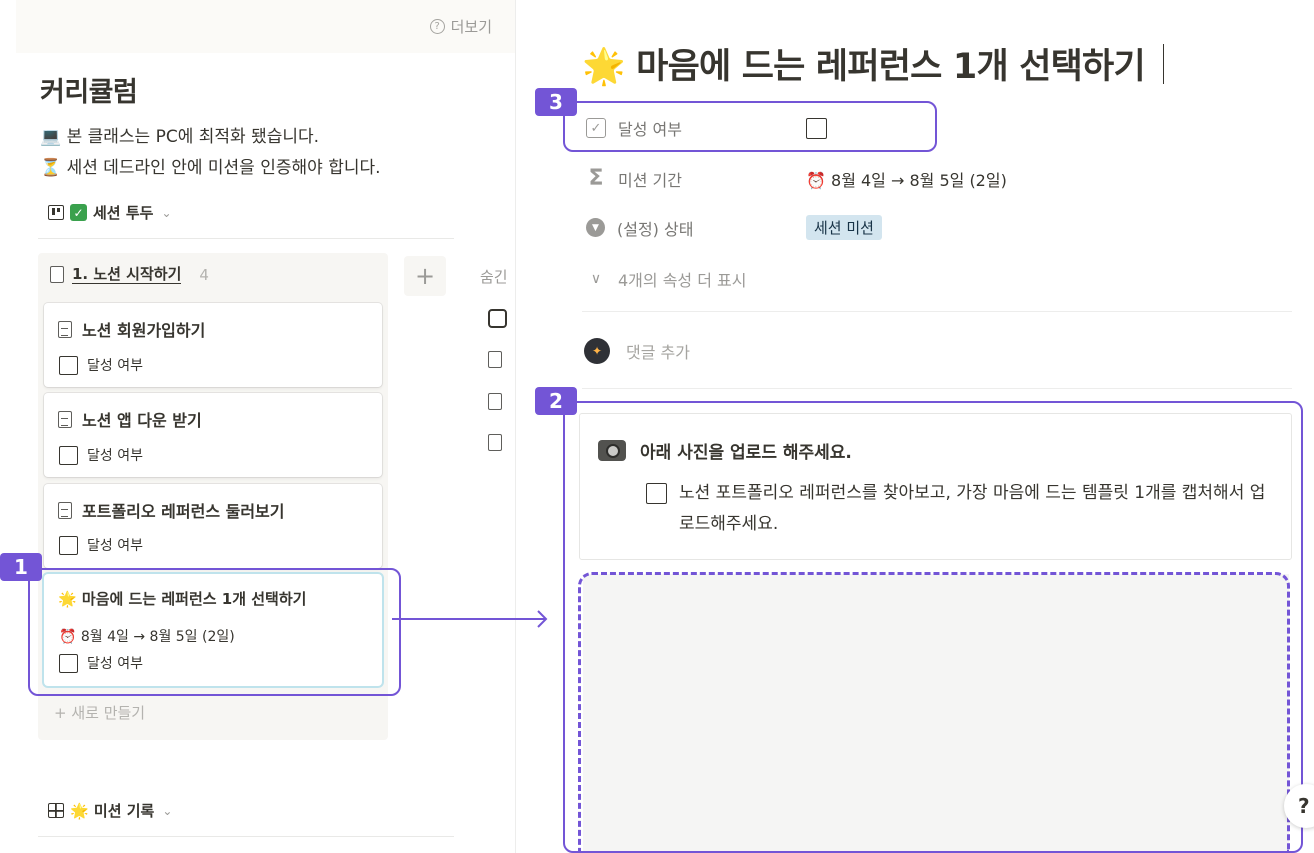 This screenshot has height=853, width=1314. Describe the element at coordinates (180, 137) in the screenshot. I see `description-line-1: 💻 본 클래스는 PC에 최적화 됐습니다.` at that location.